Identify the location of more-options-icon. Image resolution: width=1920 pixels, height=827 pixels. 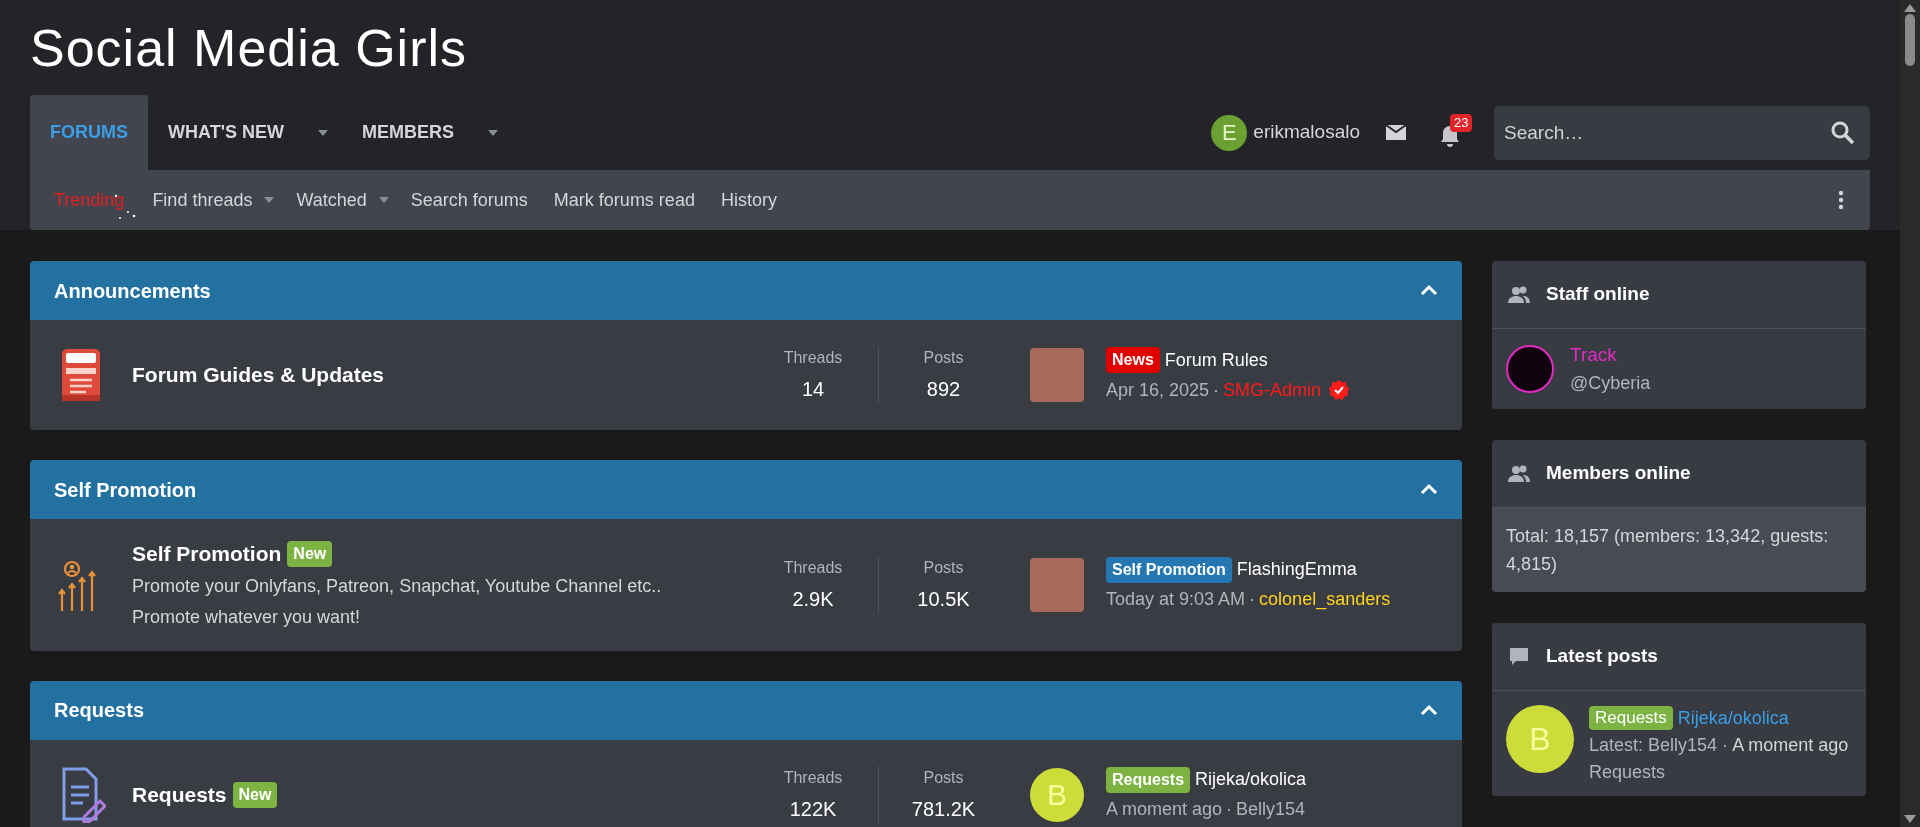
(1841, 200).